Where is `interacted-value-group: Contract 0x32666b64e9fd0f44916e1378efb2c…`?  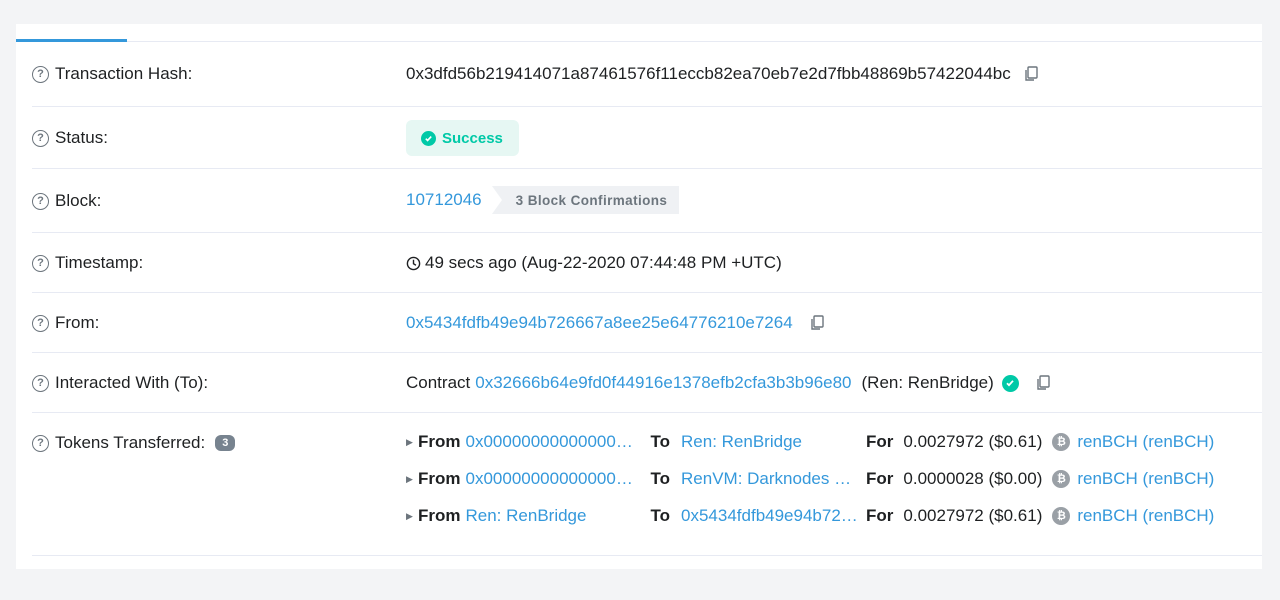
interacted-value-group: Contract 0x32666b64e9fd0f44916e1378efb2c… is located at coordinates (728, 383).